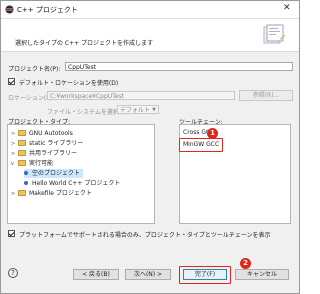 Image resolution: width=320 pixels, height=294 pixels. What do you see at coordinates (69, 83) in the screenshot?
I see `default-location-label: デフォルト・ロケーションを使用(D)` at bounding box center [69, 83].